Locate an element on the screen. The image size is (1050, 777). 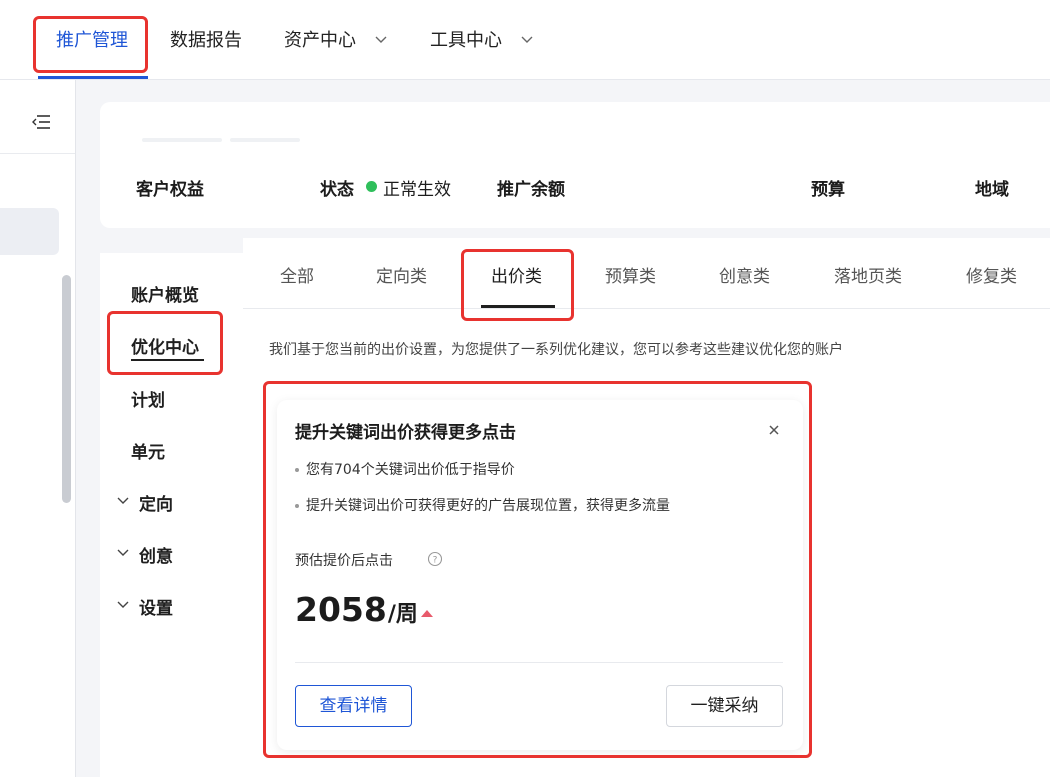
nav-item-label: 工具中心 is located at coordinates (466, 40).